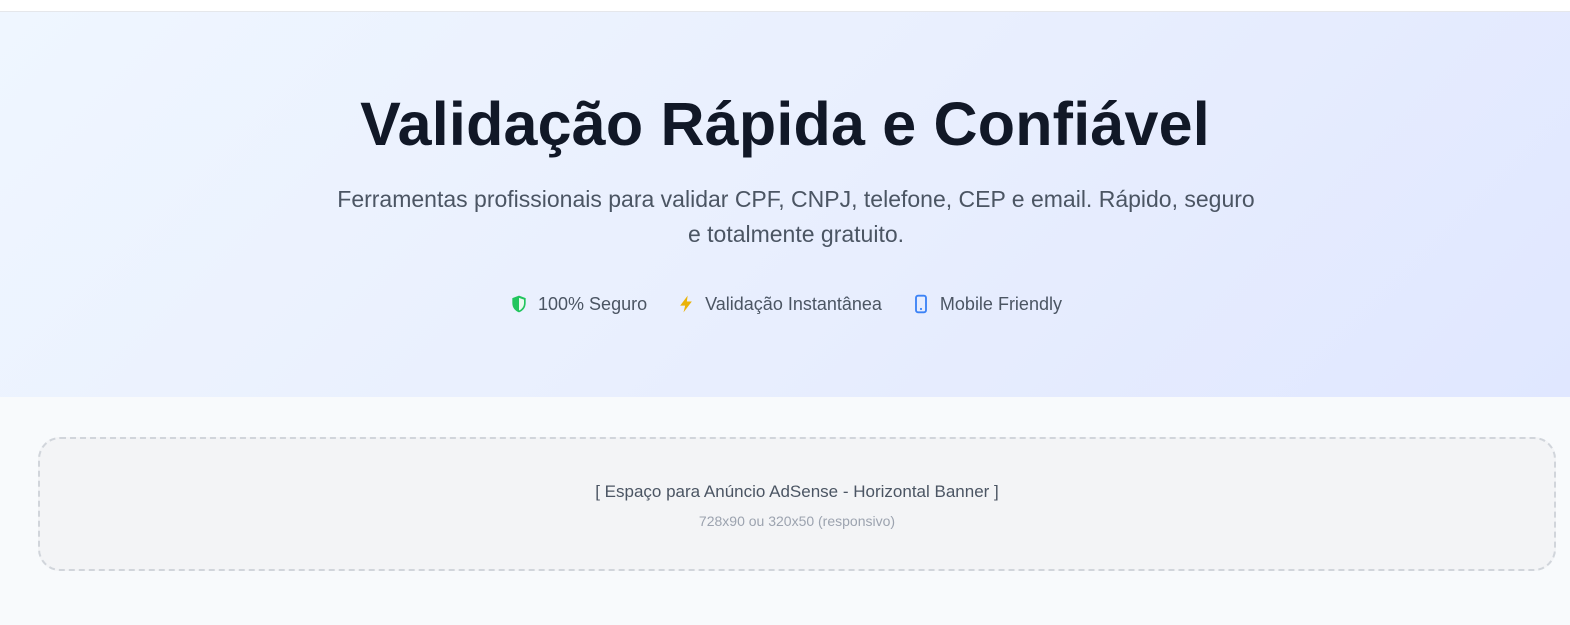 This screenshot has width=1570, height=625. I want to click on feature-label: Mobile Friendly, so click(1000, 303).